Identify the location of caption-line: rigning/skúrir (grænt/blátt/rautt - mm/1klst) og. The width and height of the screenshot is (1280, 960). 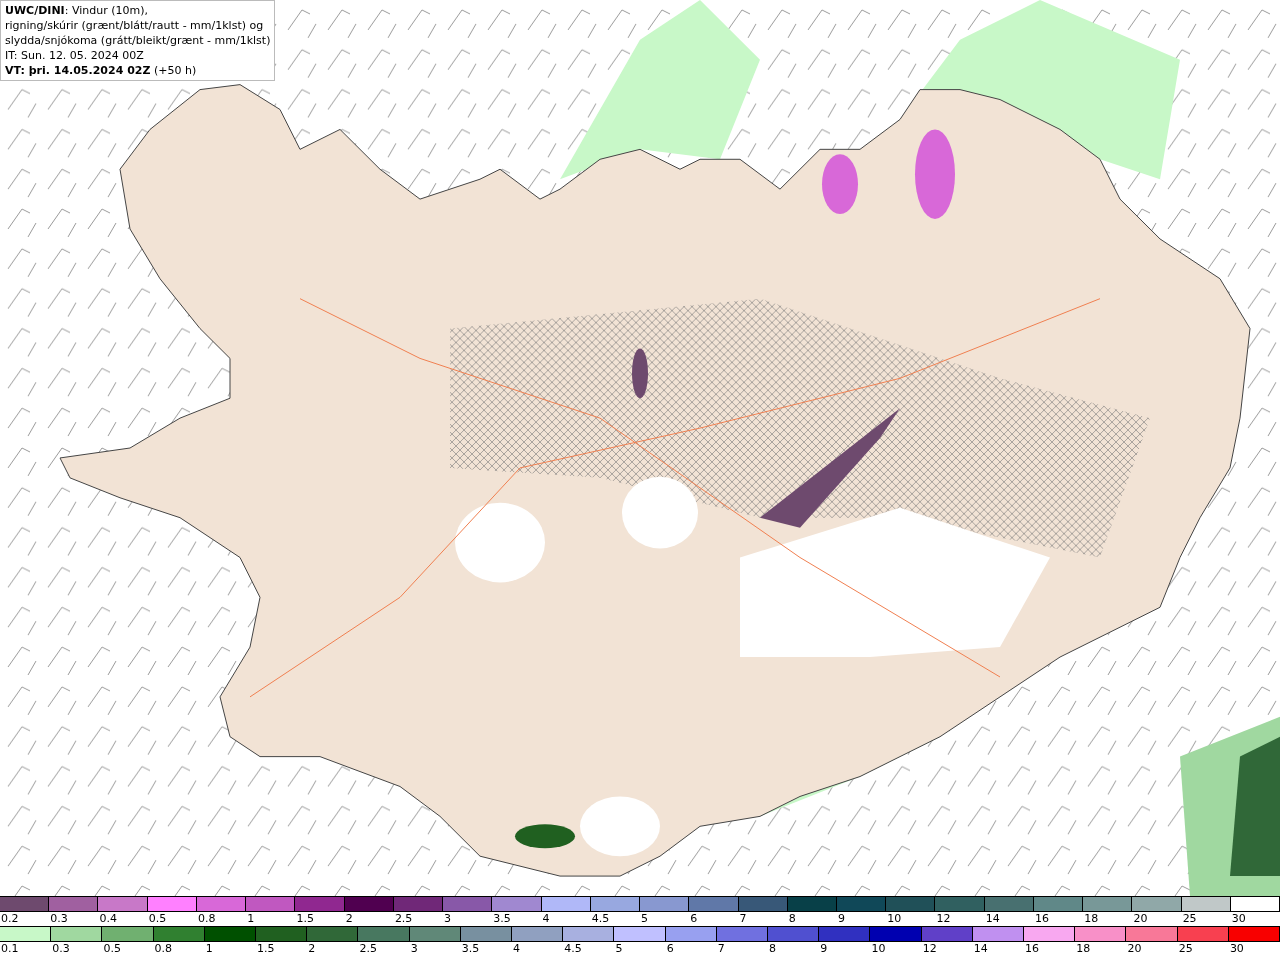
(135, 25).